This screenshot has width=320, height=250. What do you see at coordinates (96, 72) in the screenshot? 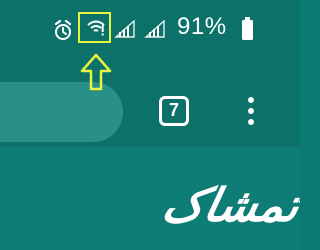
I see `up-arrow-icon` at bounding box center [96, 72].